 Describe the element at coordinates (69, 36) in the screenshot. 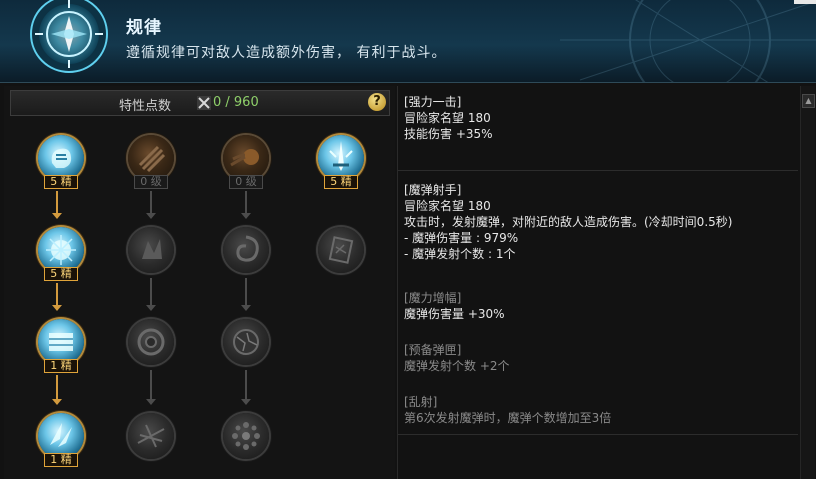

I see `compass-emblem-icon` at that location.